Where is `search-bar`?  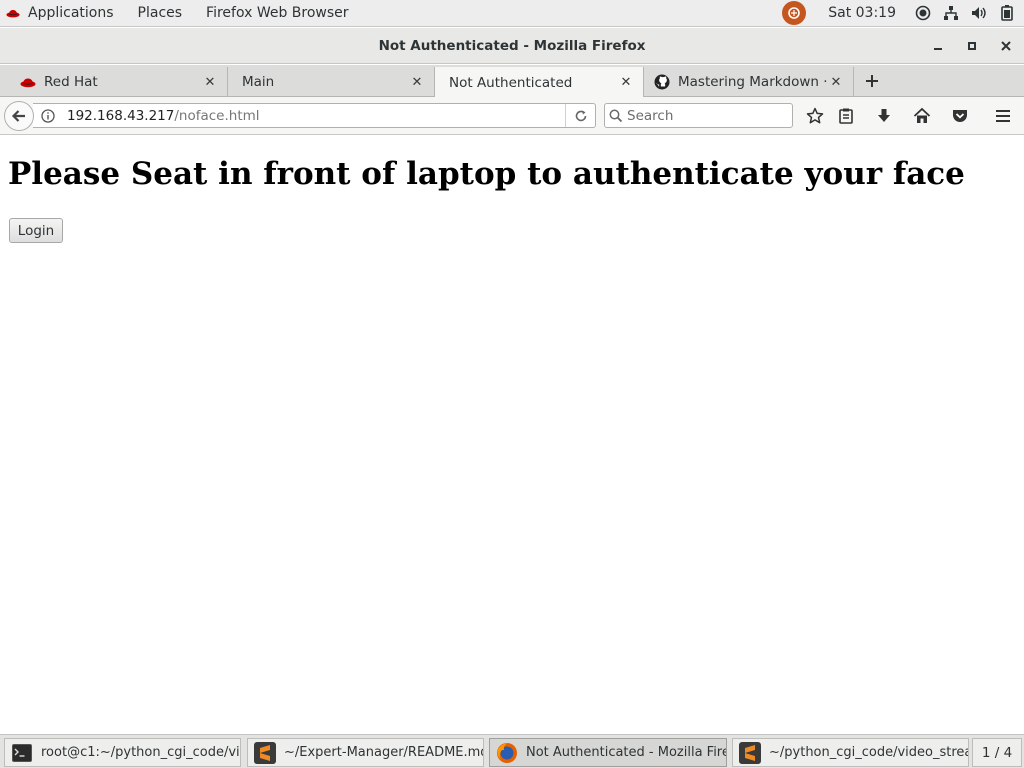
search-bar is located at coordinates (698, 115).